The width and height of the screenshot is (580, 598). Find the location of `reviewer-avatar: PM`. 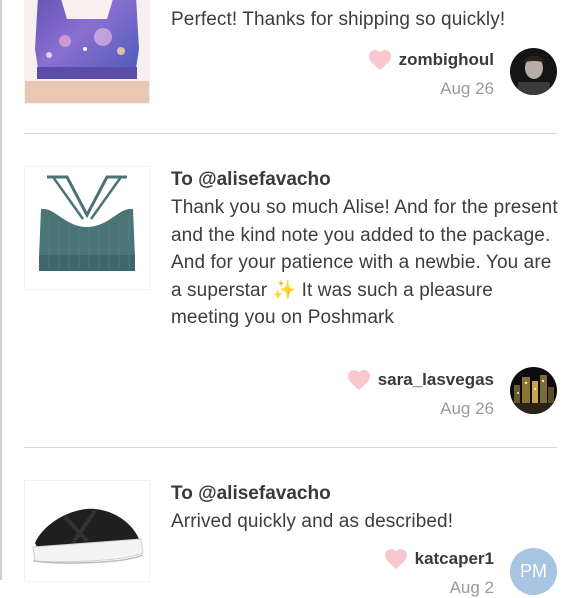

reviewer-avatar: PM is located at coordinates (533, 571).